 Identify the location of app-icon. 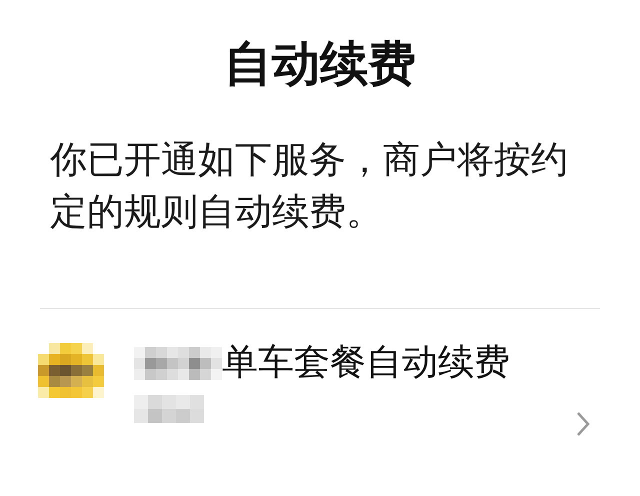
(71, 370).